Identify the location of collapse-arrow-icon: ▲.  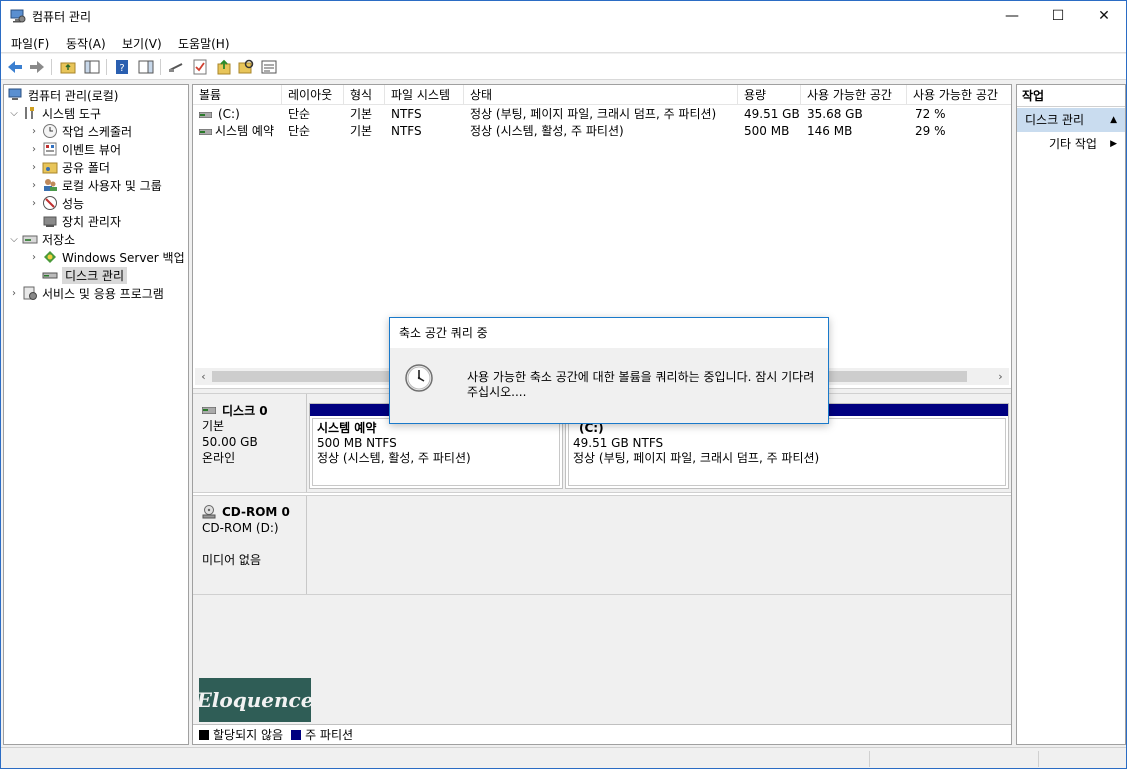
(1113, 120).